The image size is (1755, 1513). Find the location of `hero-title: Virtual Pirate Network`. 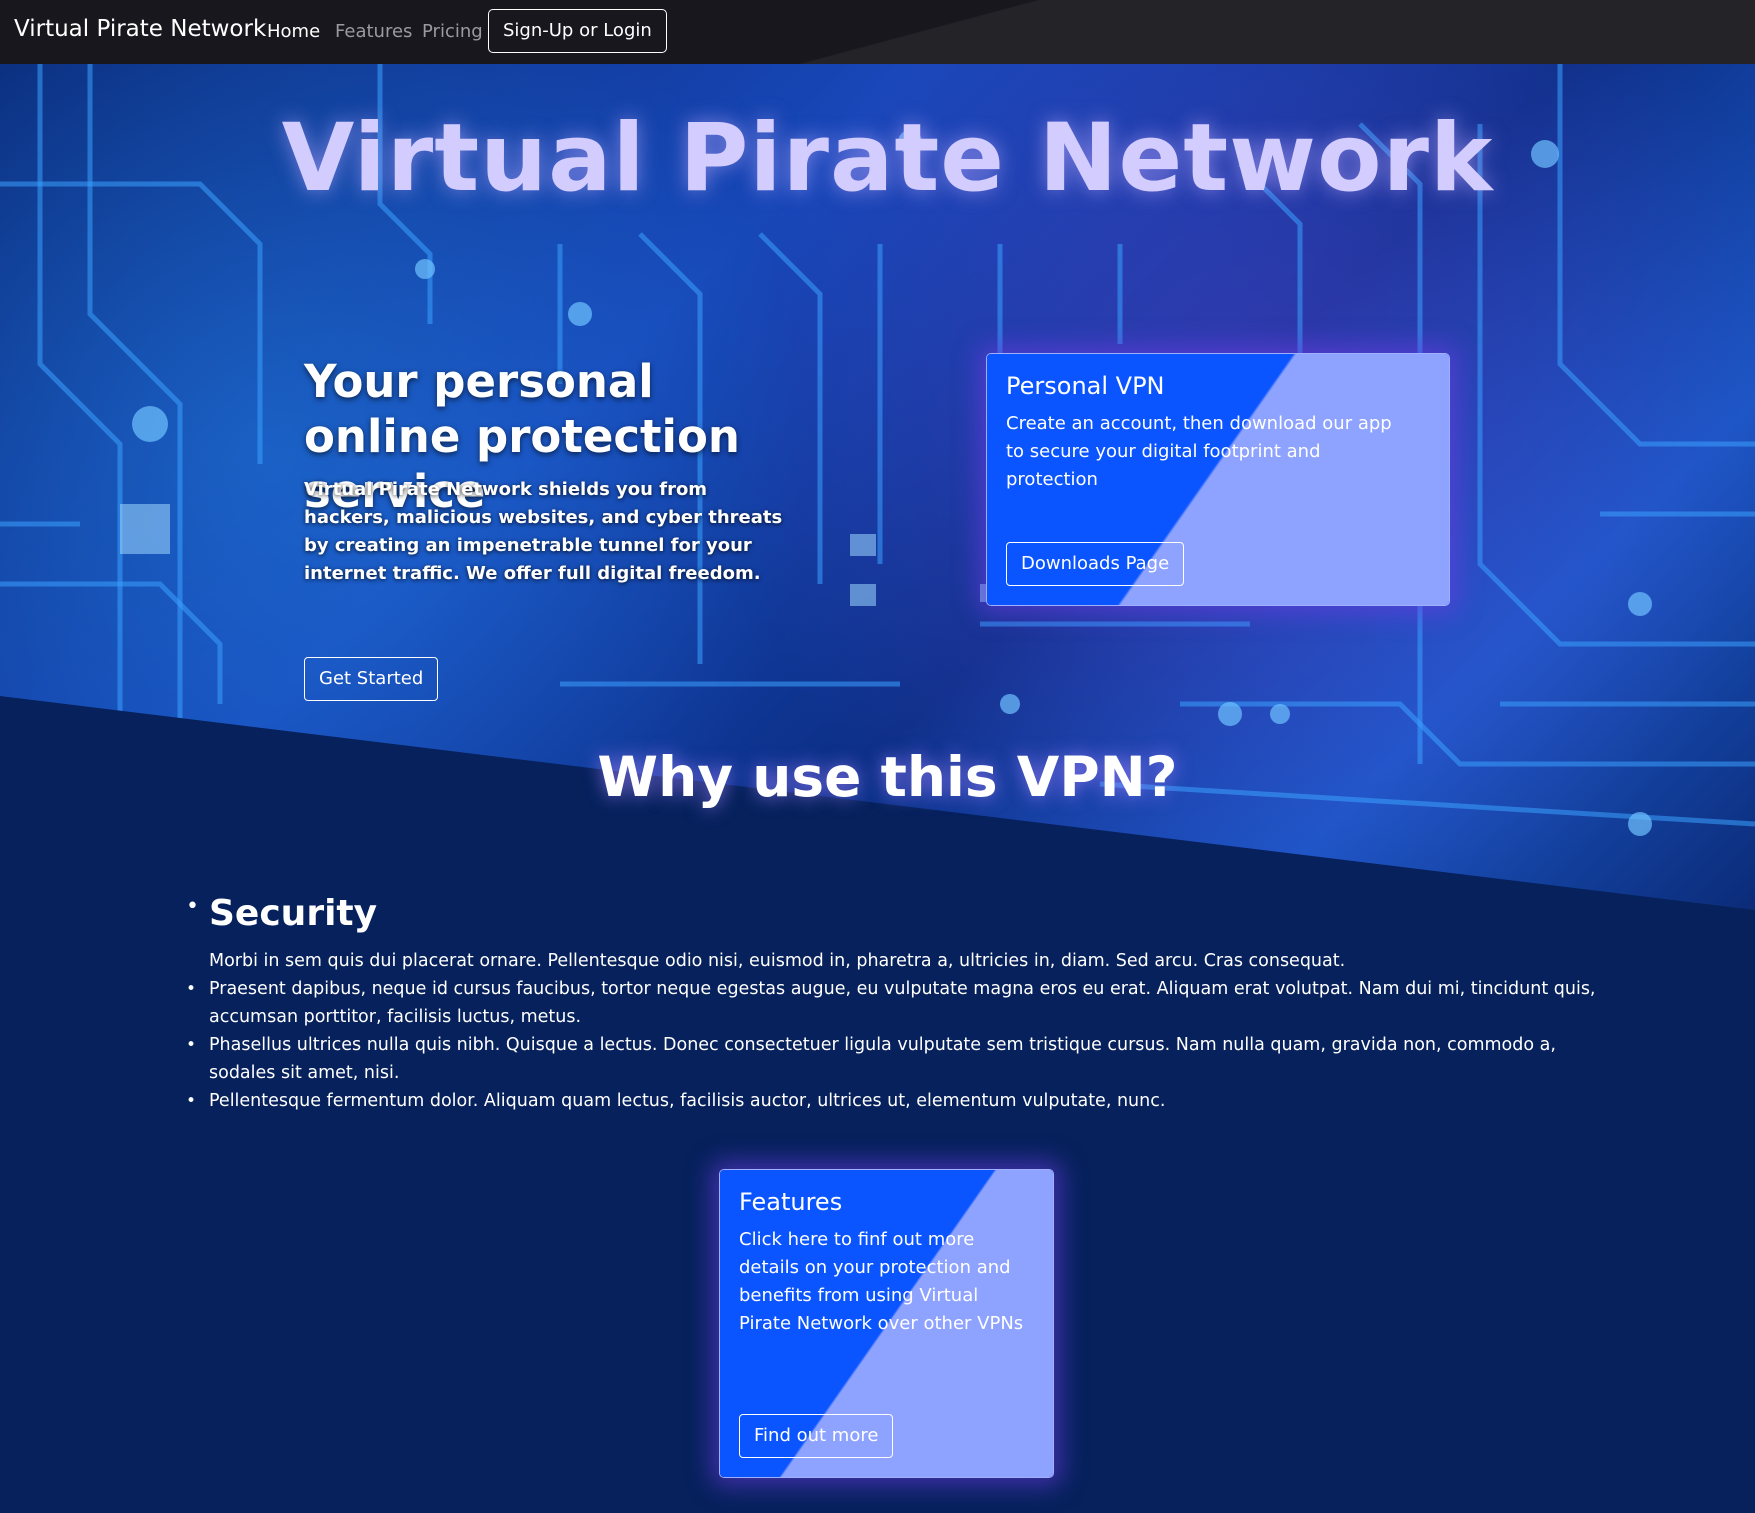

hero-title: Virtual Pirate Network is located at coordinates (887, 158).